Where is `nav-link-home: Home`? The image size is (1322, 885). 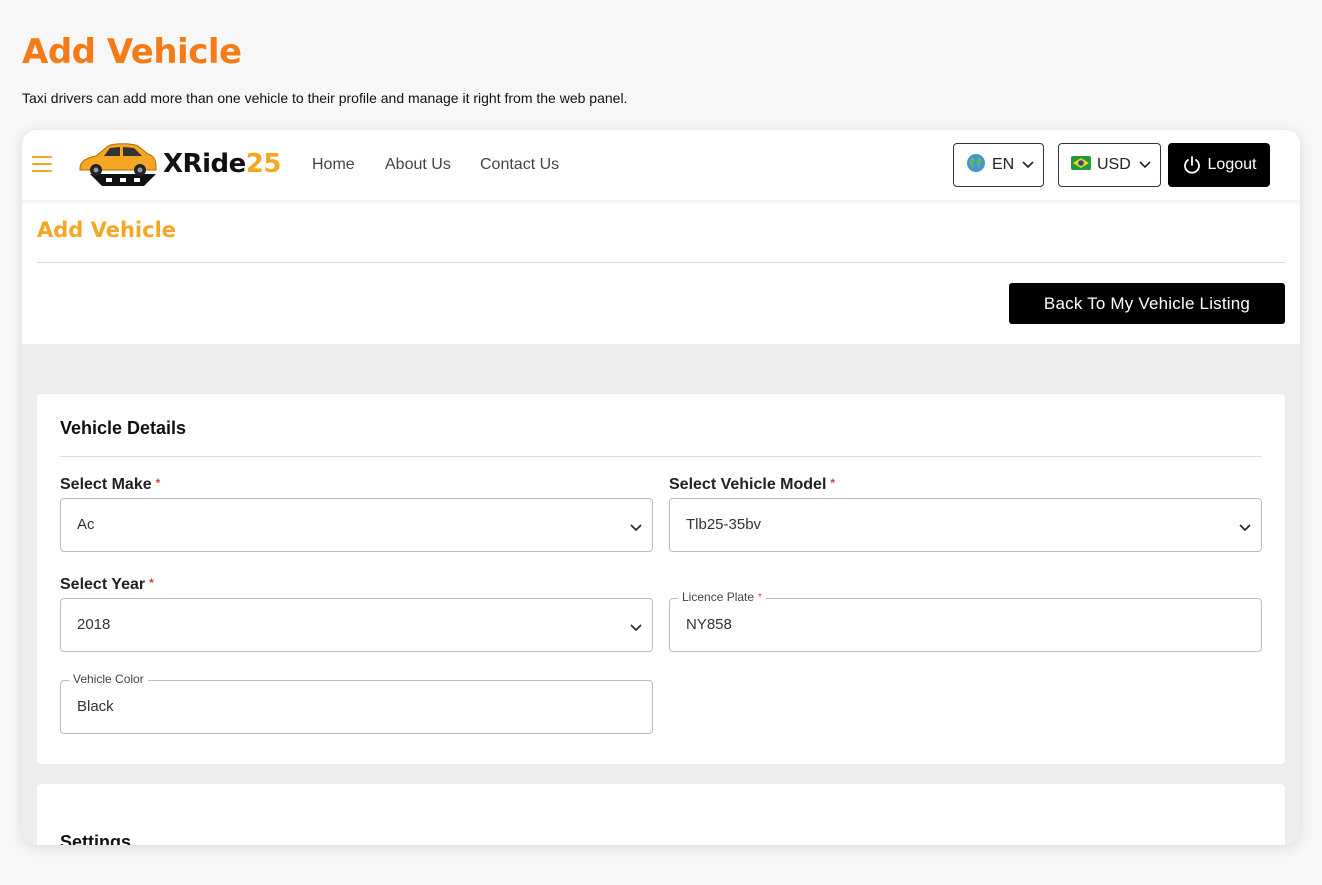 nav-link-home: Home is located at coordinates (333, 165).